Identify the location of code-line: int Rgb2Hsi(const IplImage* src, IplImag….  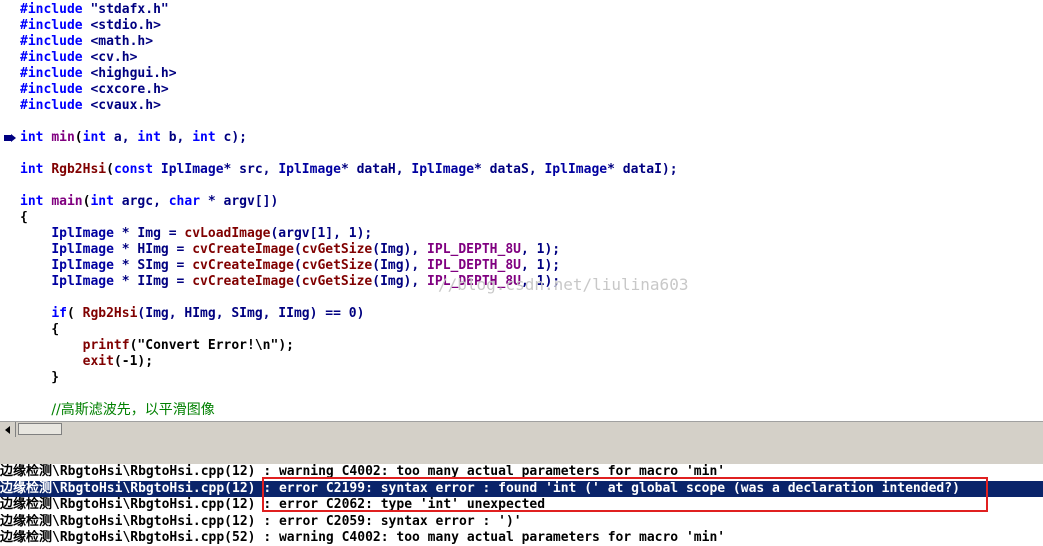
(349, 169).